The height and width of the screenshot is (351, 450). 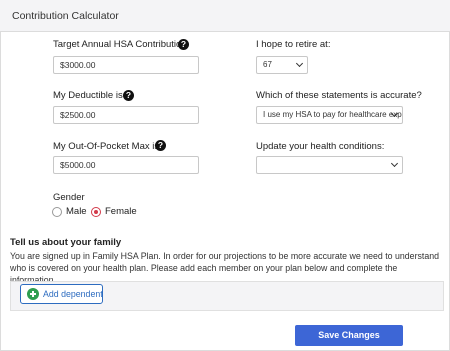 I want to click on add-dependent-label: Add dependent, so click(x=73, y=294).